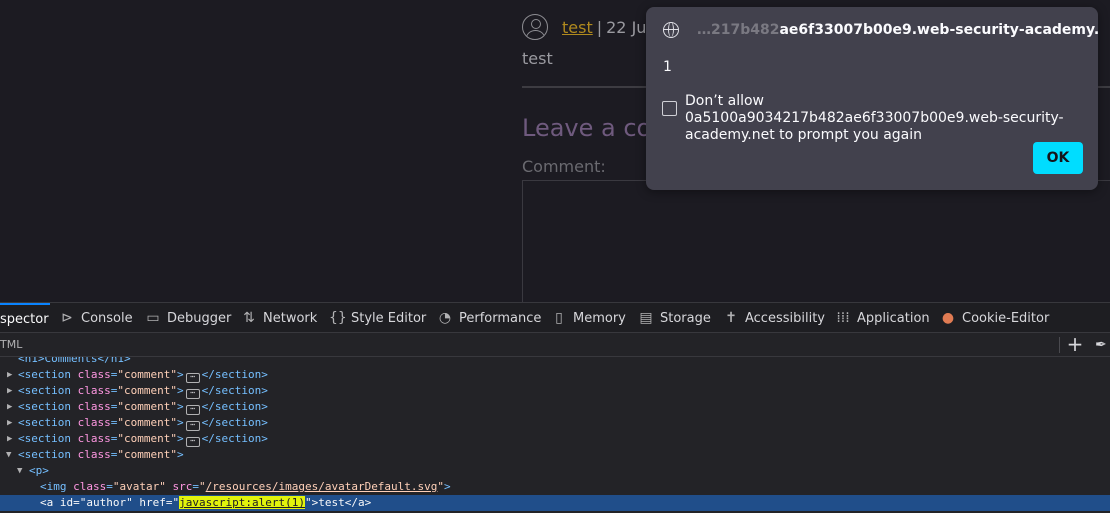 The width and height of the screenshot is (1110, 513). What do you see at coordinates (445, 318) in the screenshot?
I see `performance-icon: ◔` at bounding box center [445, 318].